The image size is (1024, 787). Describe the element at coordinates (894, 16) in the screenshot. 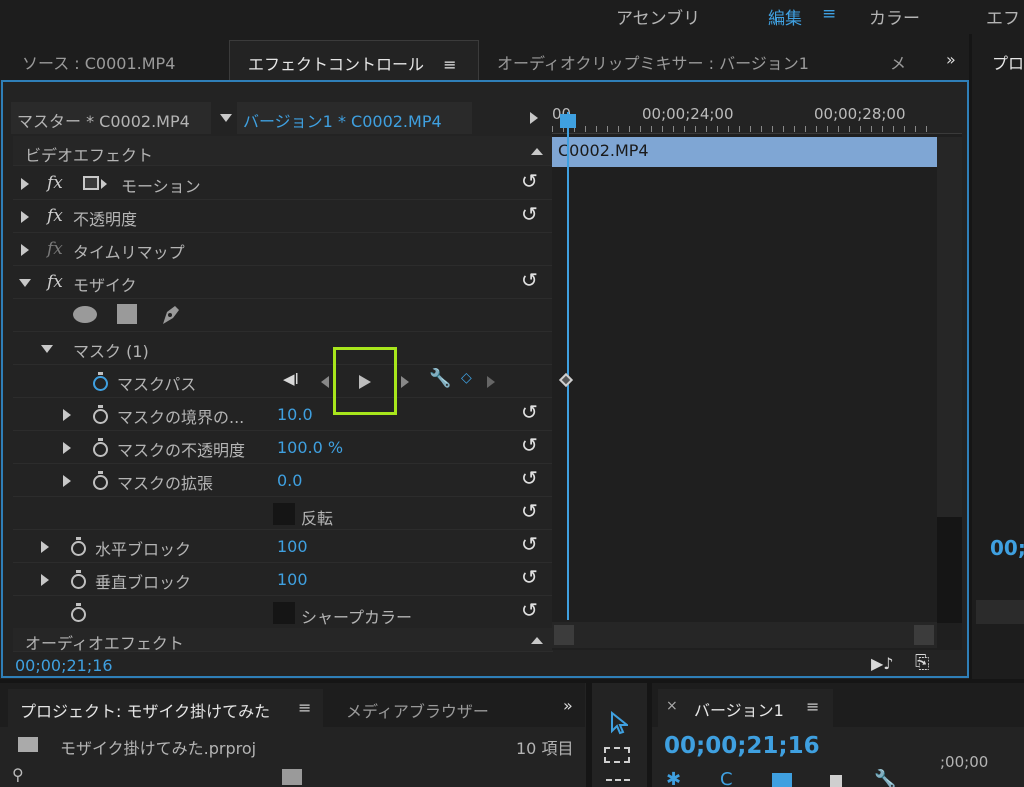

I see `workspace-color: カラー` at that location.